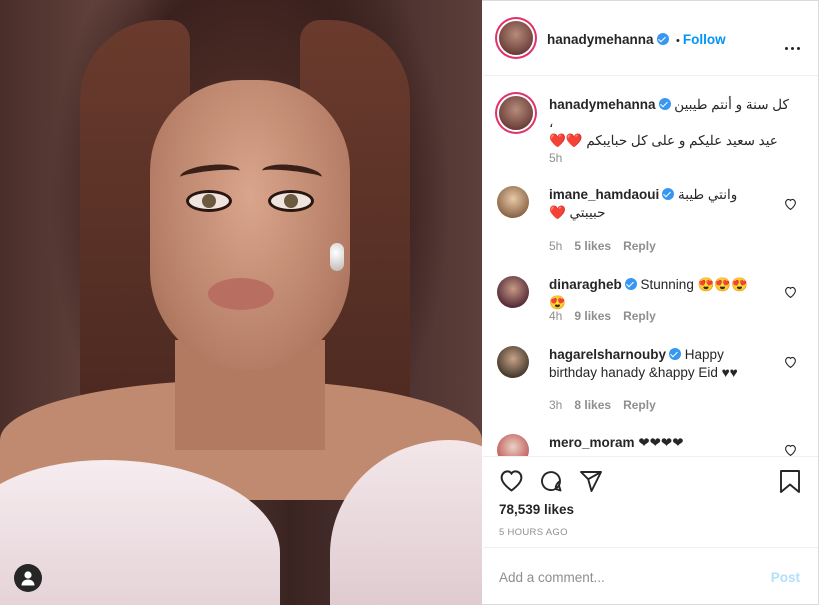 This screenshot has width=819, height=605. I want to click on share-icon, so click(591, 481).